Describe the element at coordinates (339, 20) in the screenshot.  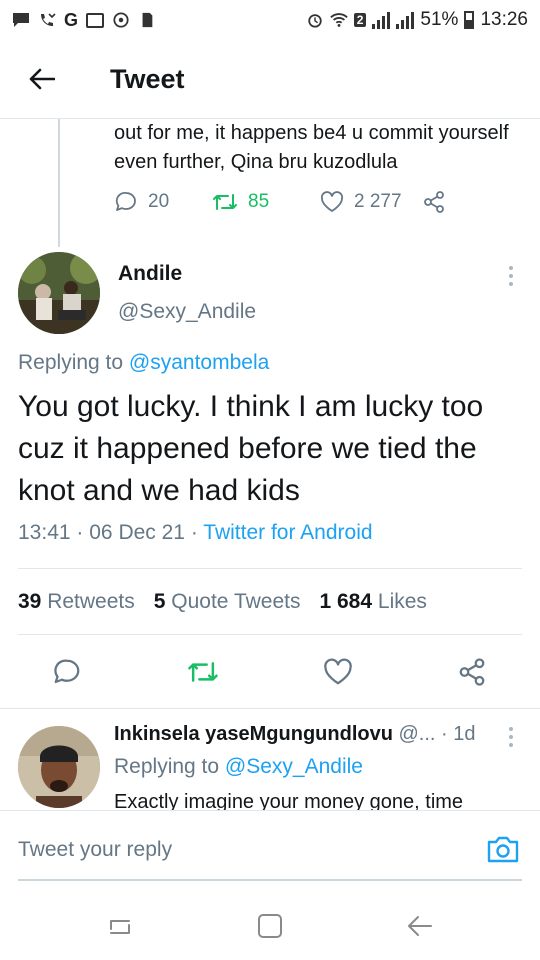
I see `wifi-icon` at that location.